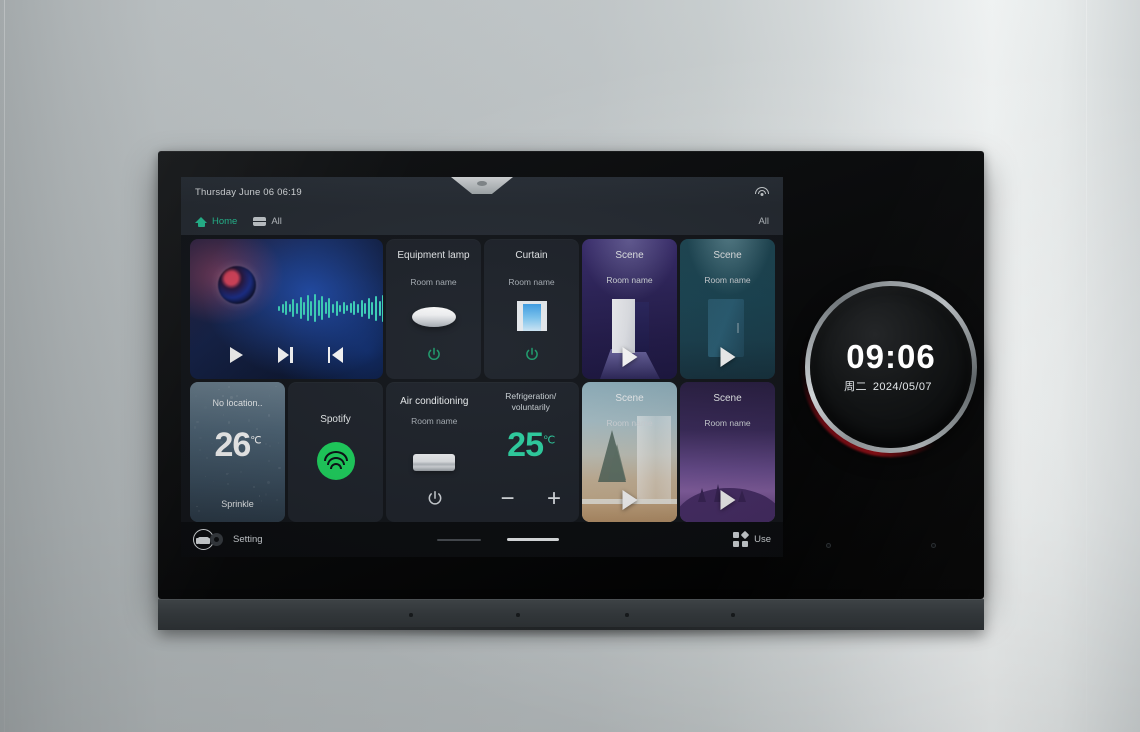  I want to click on album-art, so click(237, 285).